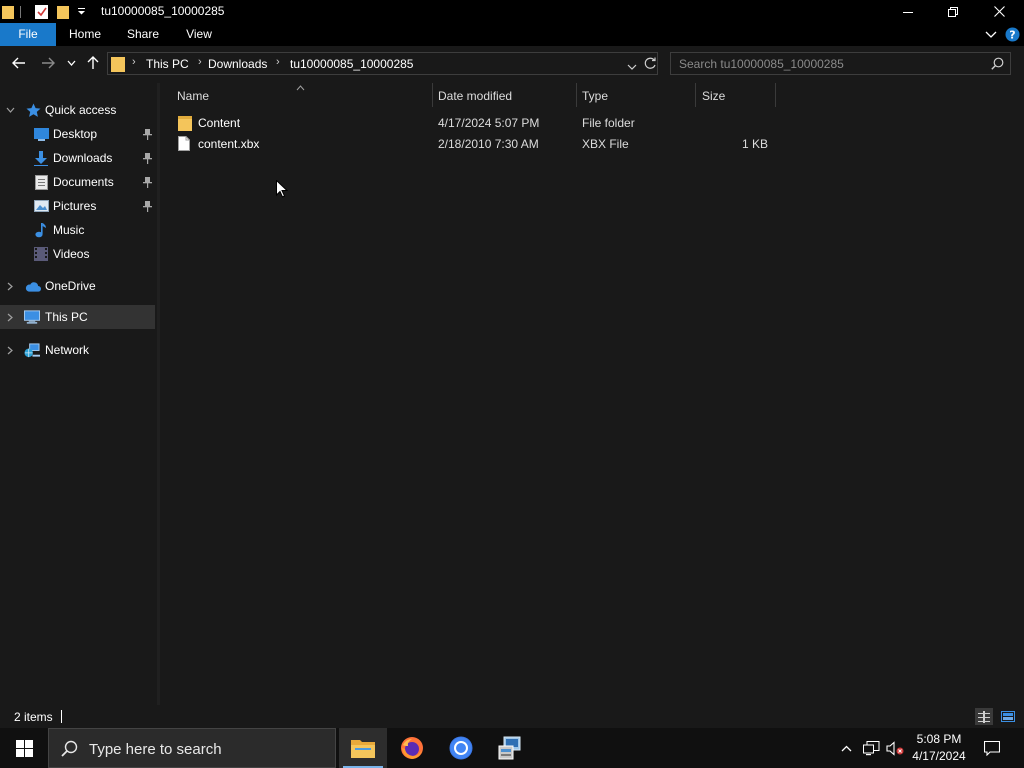 Image resolution: width=1024 pixels, height=768 pixels. I want to click on pin-icon, so click(147, 158).